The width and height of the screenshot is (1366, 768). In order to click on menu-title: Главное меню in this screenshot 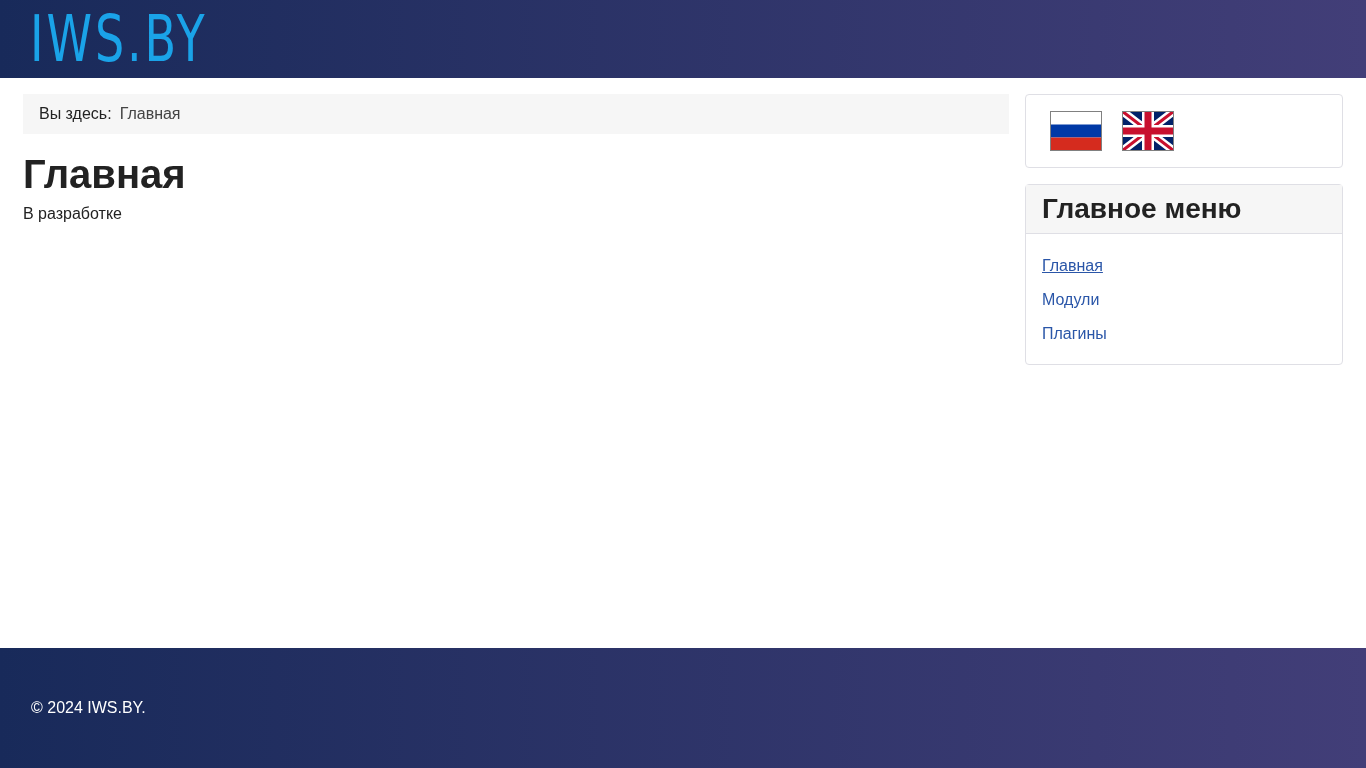, I will do `click(1142, 209)`.